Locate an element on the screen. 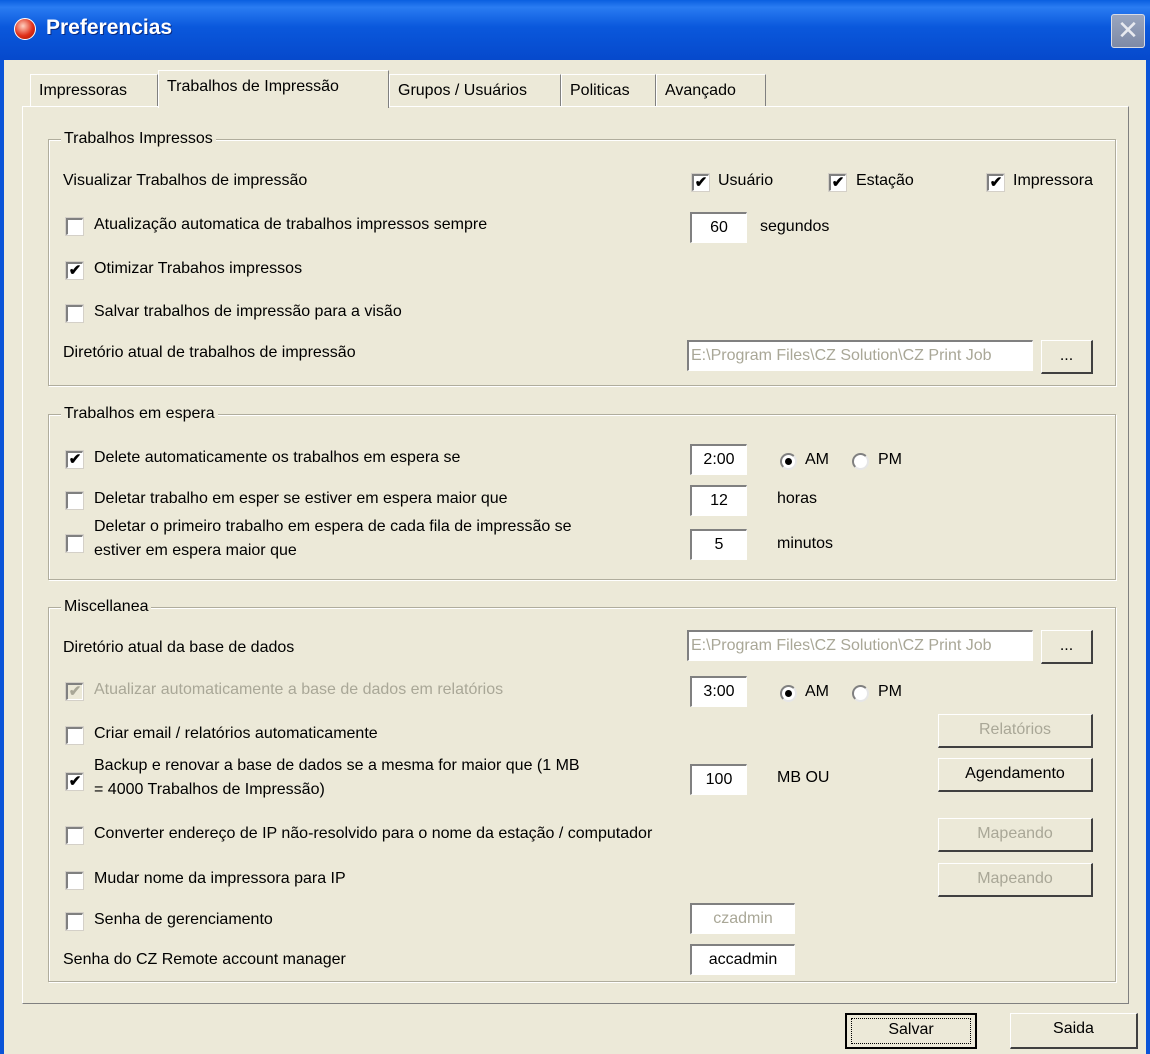  close-button: ✕ is located at coordinates (1128, 31).